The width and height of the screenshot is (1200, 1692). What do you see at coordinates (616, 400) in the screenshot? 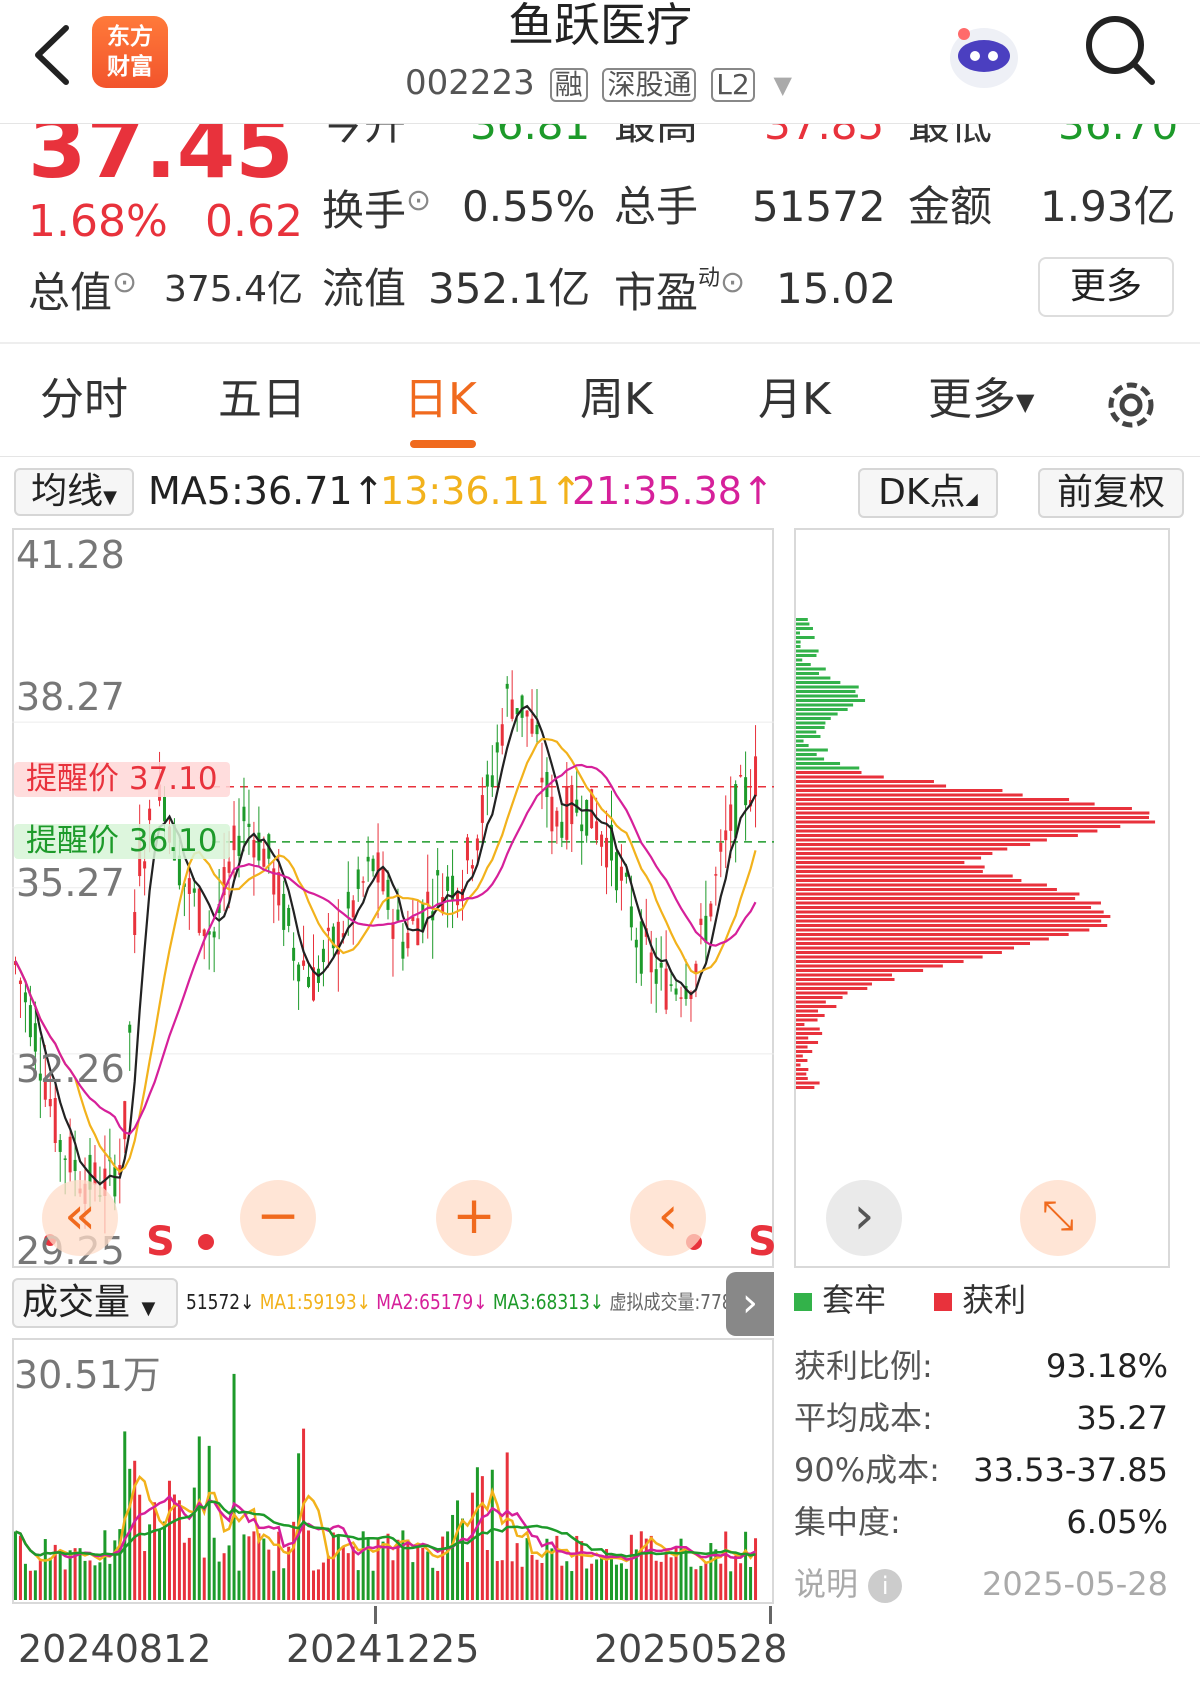
I see `tab-weekly-k: 周K` at bounding box center [616, 400].